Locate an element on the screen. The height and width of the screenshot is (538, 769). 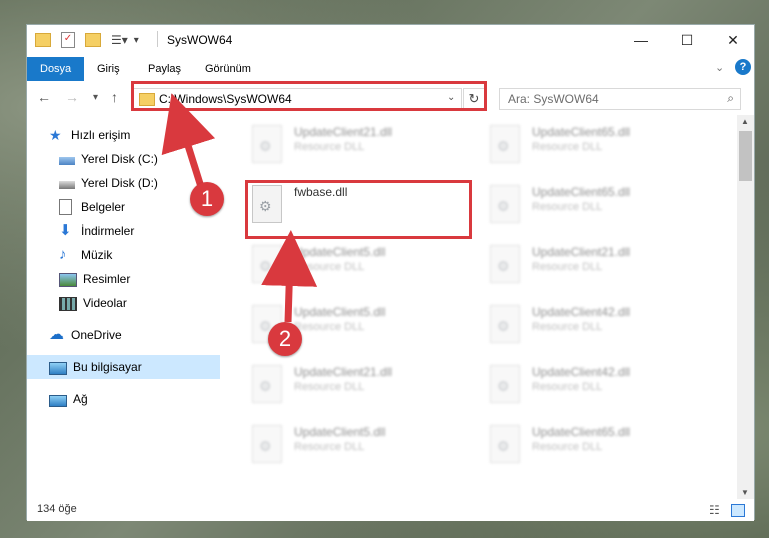
step-badge-1: 1 is located at coordinates (207, 199).